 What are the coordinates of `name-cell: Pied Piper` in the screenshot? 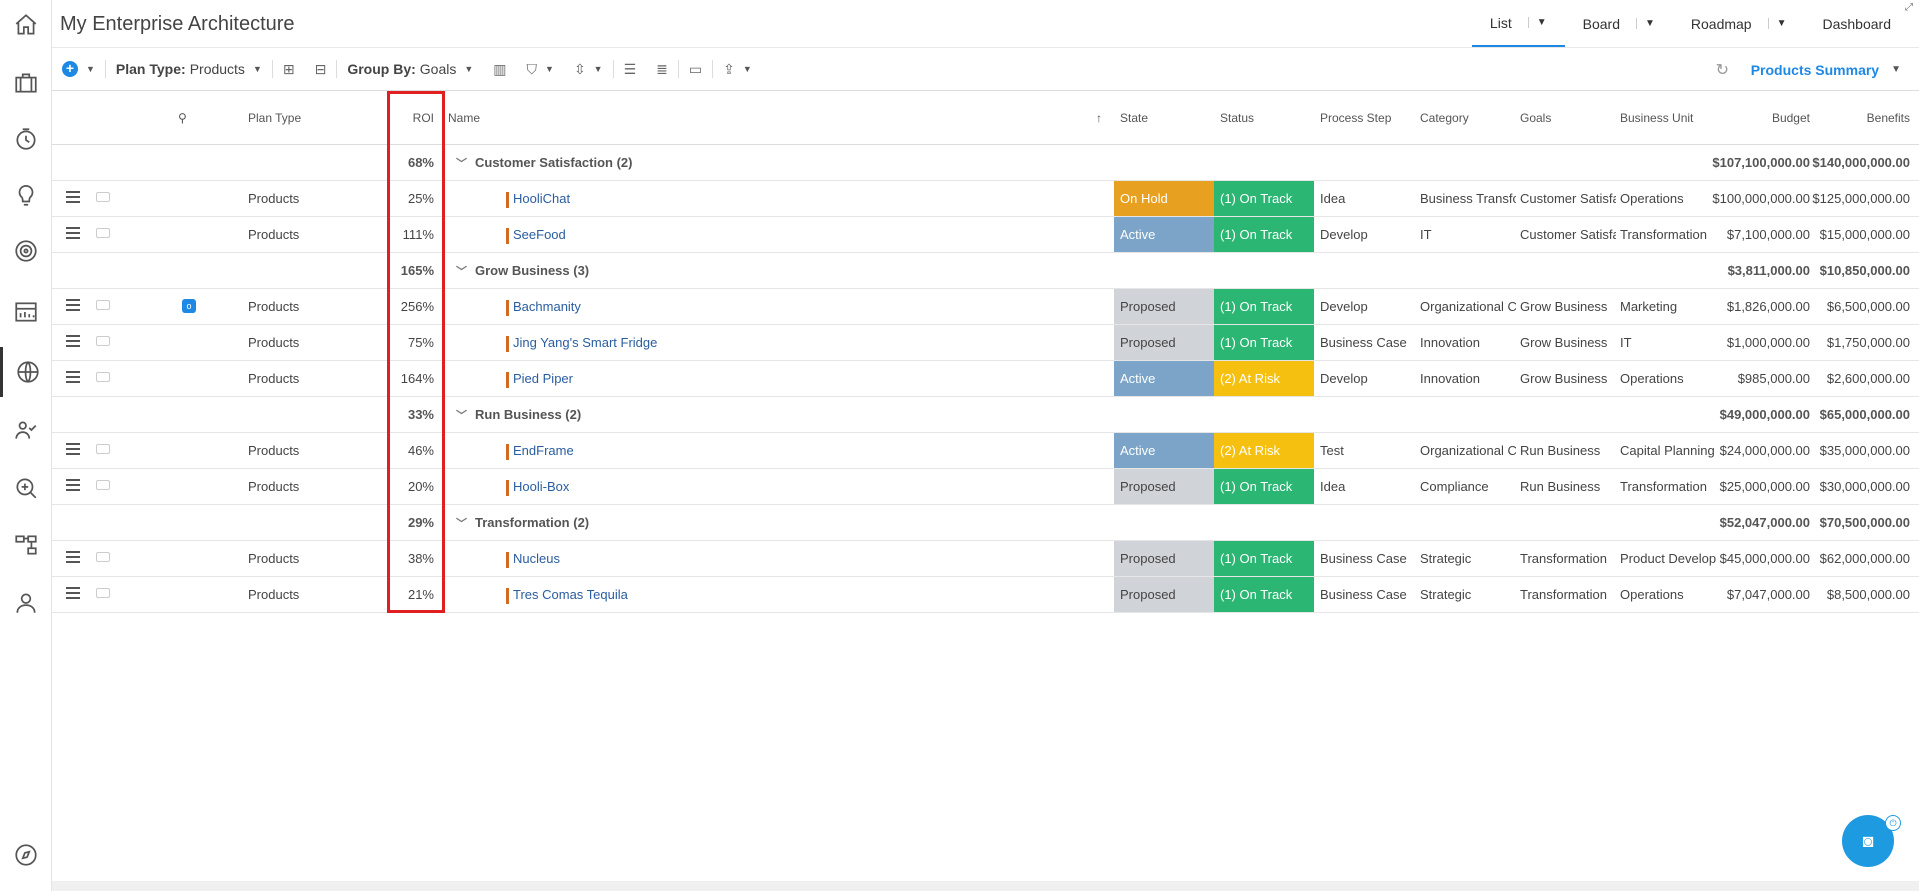 It's located at (539, 378).